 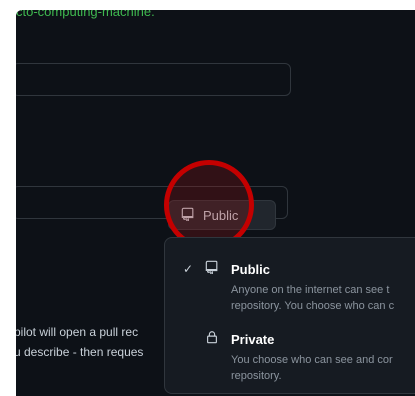 I want to click on check-icon: ✓, so click(x=188, y=269).